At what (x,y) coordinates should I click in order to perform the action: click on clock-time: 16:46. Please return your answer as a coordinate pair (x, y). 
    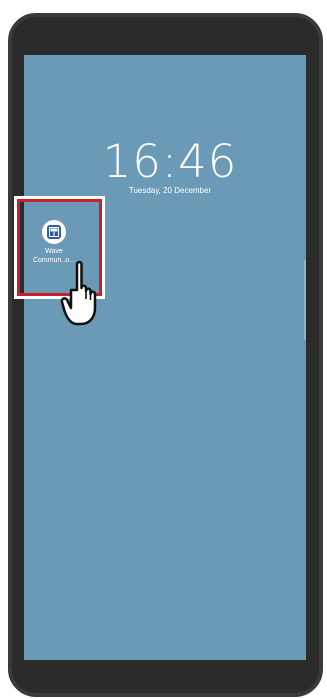
    Looking at the image, I should click on (170, 161).